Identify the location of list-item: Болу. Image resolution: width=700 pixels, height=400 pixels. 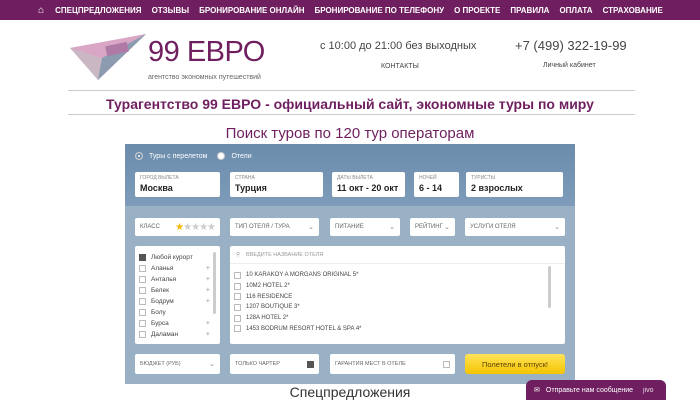
(177, 312).